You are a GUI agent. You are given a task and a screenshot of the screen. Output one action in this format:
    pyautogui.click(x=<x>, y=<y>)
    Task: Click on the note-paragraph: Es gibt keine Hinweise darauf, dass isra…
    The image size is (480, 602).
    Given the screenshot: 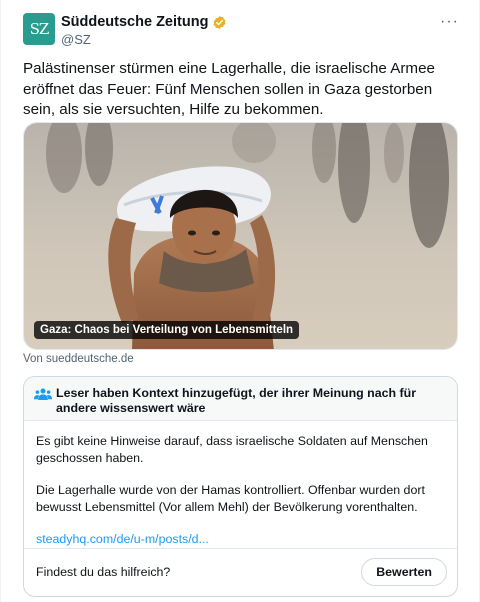 What is the action you would take?
    pyautogui.click(x=232, y=449)
    